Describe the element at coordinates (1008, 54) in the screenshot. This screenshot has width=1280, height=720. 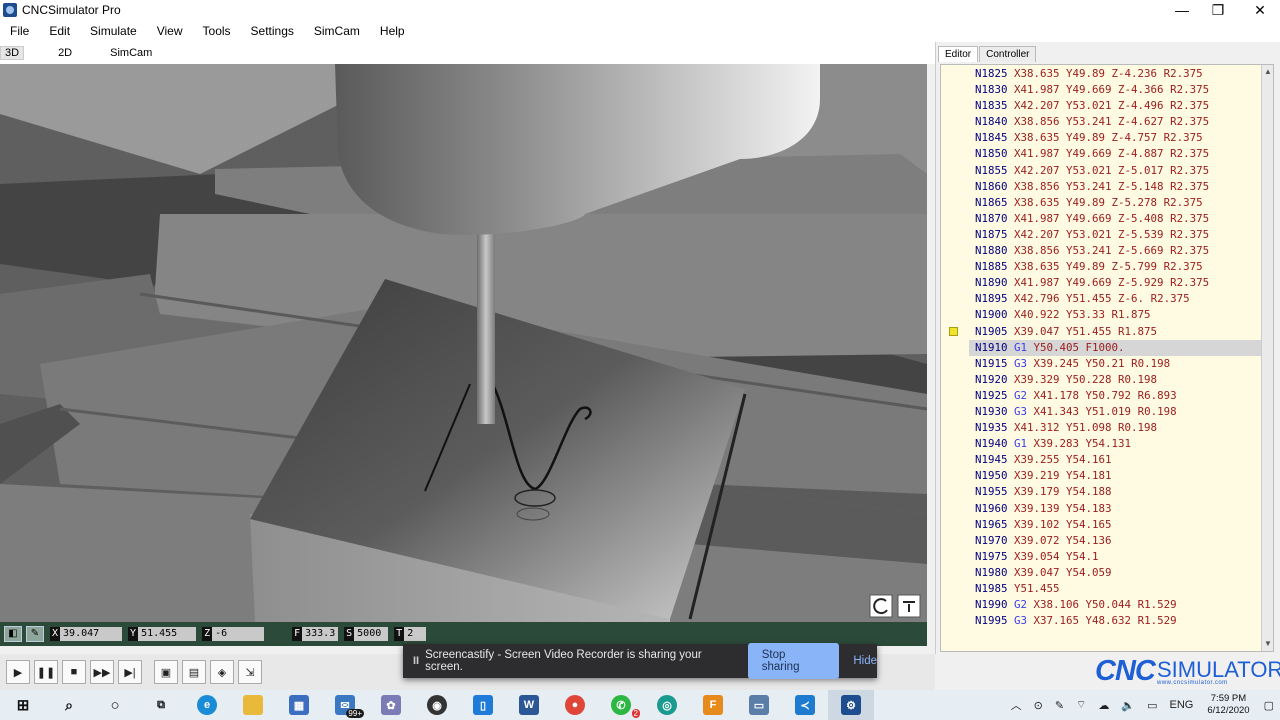
I see `tab-controller: Controller` at that location.